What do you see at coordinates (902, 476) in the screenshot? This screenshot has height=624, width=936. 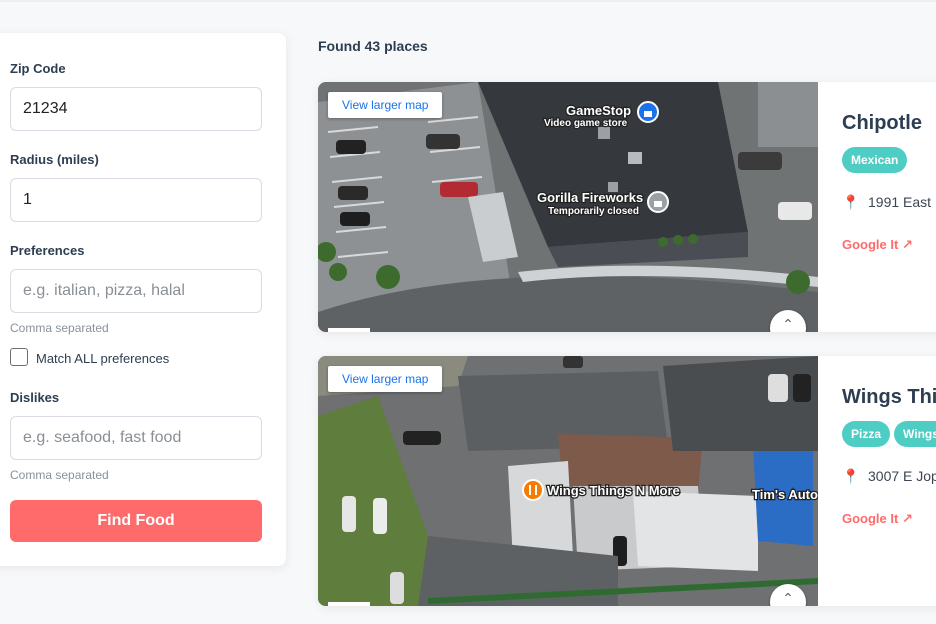 I see `address-text: 3007 E Jop` at bounding box center [902, 476].